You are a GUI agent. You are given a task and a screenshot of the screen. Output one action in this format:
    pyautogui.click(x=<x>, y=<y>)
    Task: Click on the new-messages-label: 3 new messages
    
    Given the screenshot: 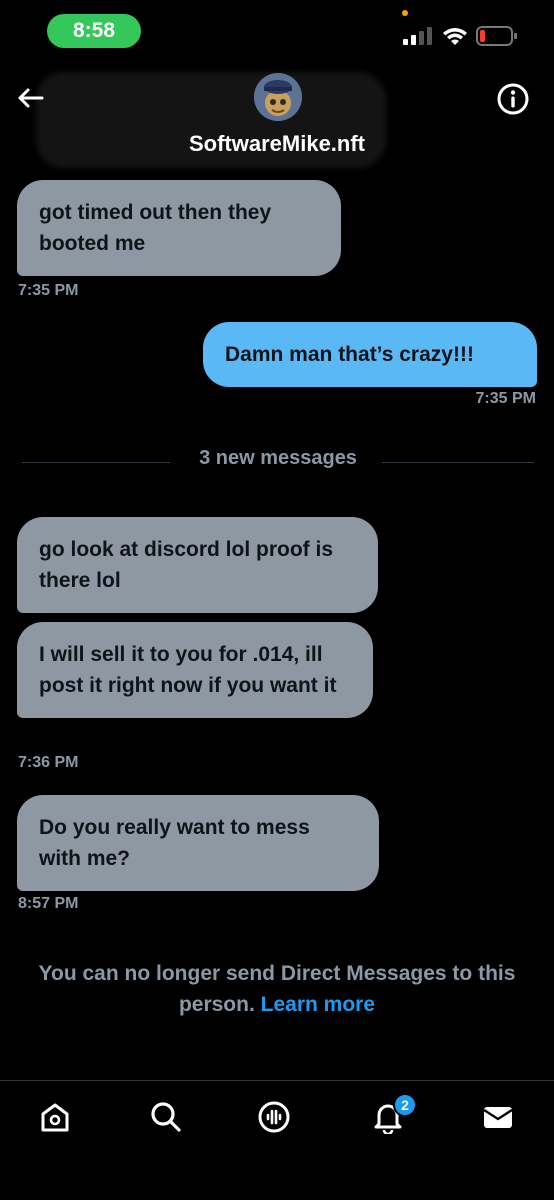 What is the action you would take?
    pyautogui.click(x=278, y=458)
    